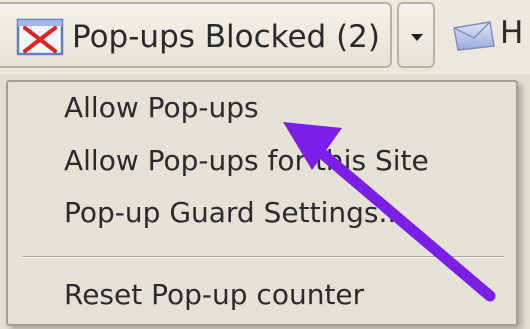 This screenshot has height=329, width=530. Describe the element at coordinates (246, 161) in the screenshot. I see `menu-item-allow-popups-for-site: Allow Pop-ups for this Site` at that location.